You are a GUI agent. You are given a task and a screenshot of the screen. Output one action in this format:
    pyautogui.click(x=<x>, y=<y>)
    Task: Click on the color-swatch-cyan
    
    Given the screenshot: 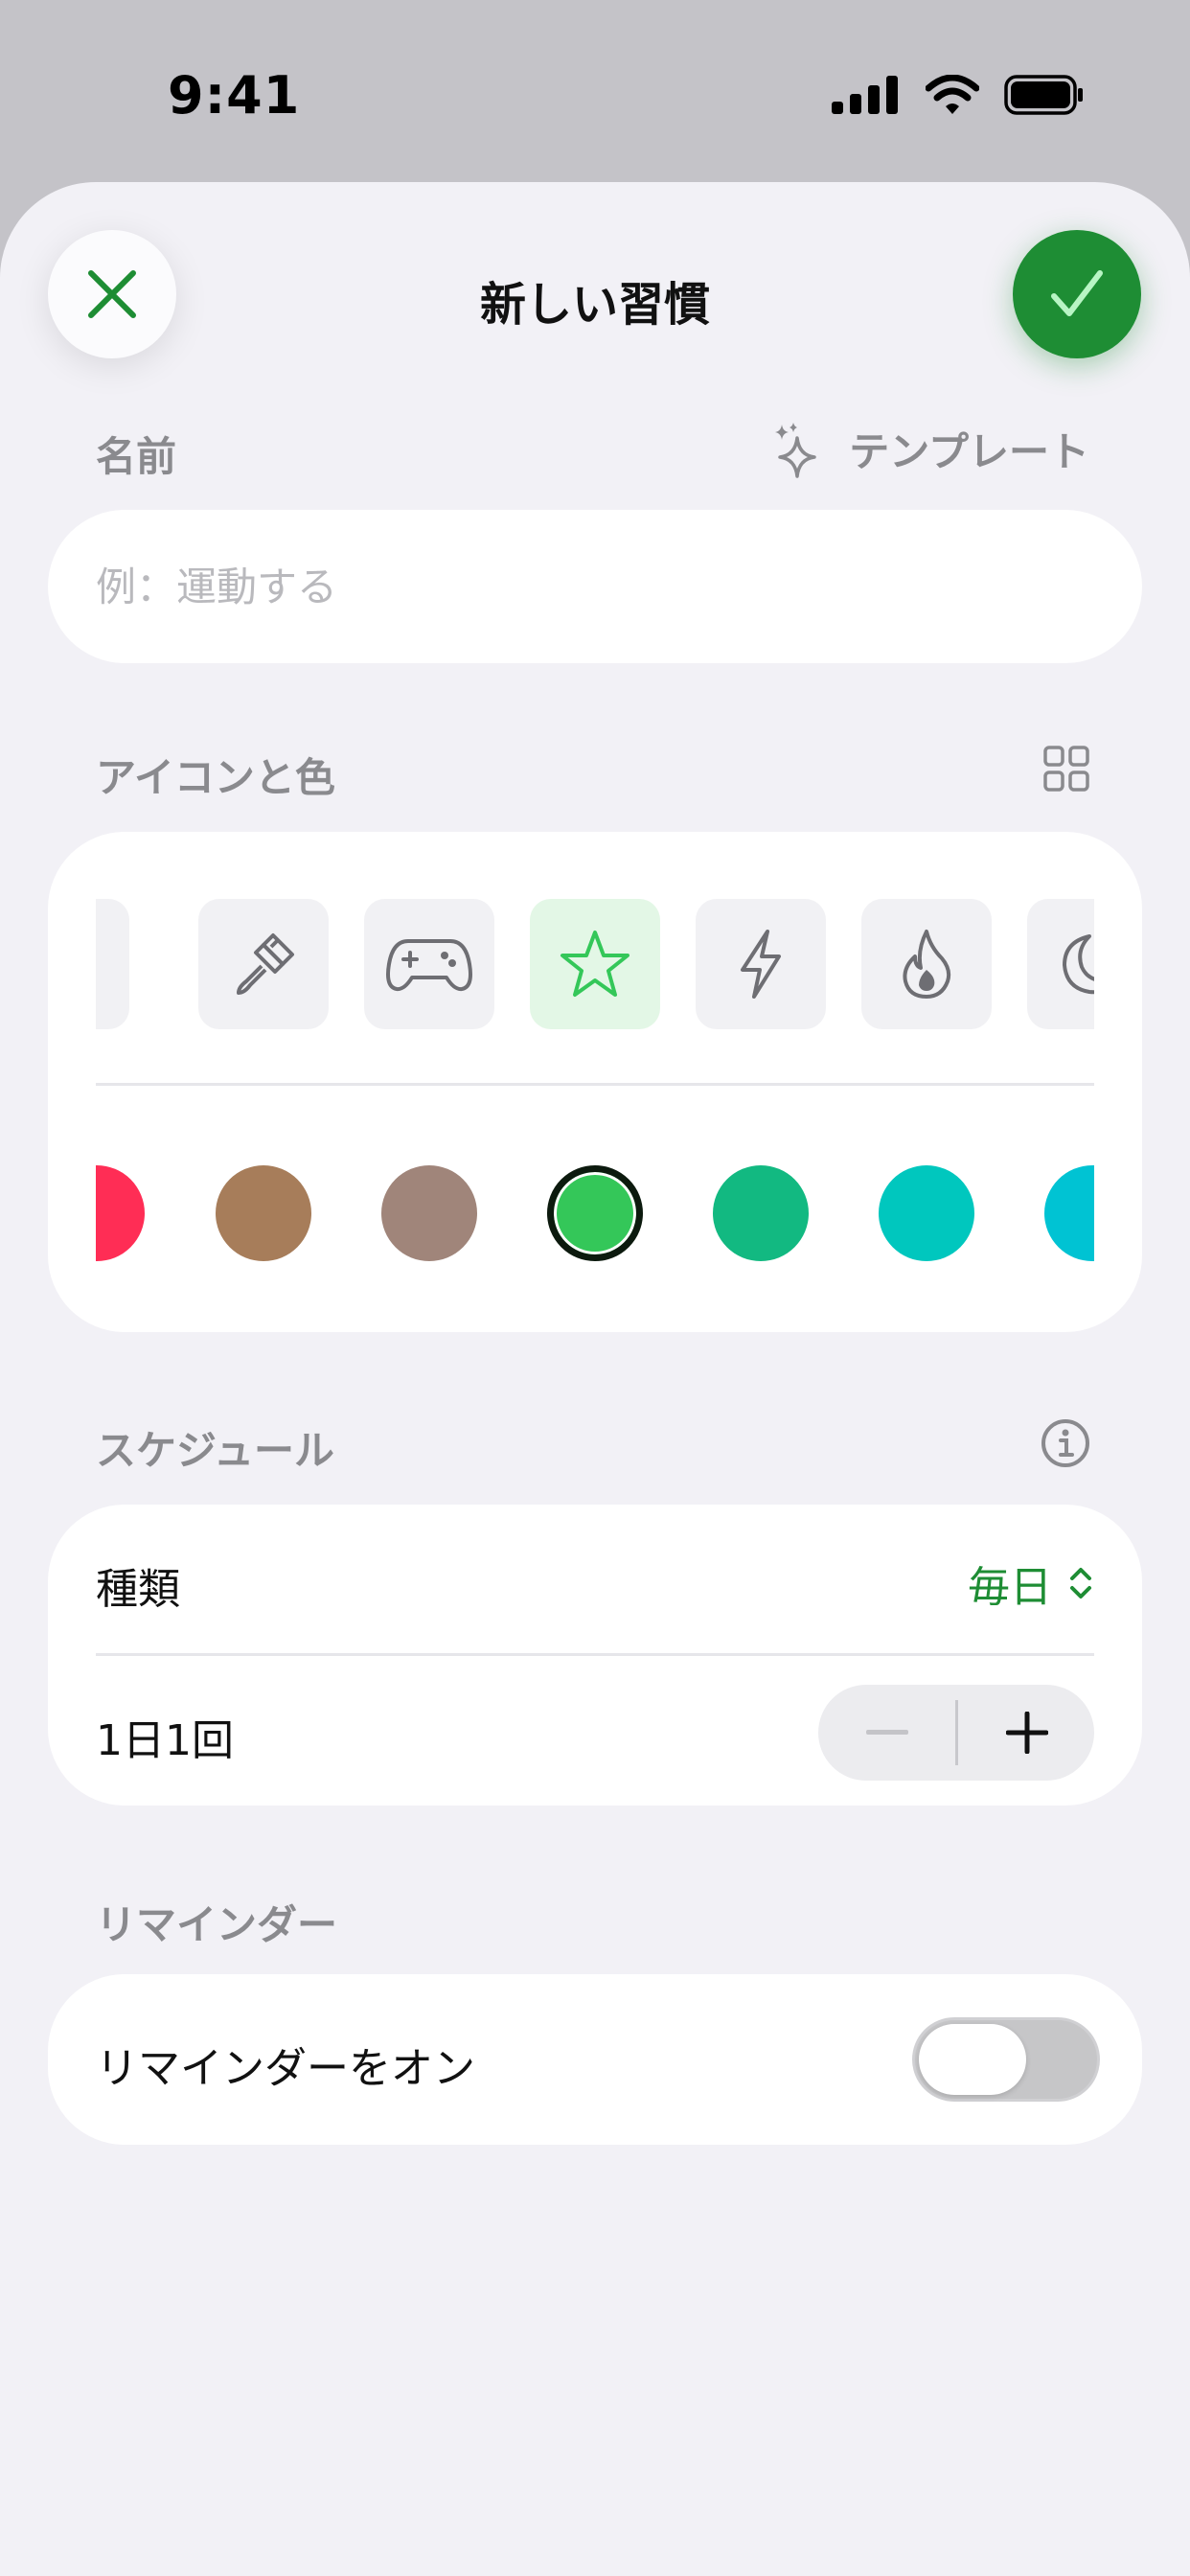 What is the action you would take?
    pyautogui.click(x=1069, y=1213)
    